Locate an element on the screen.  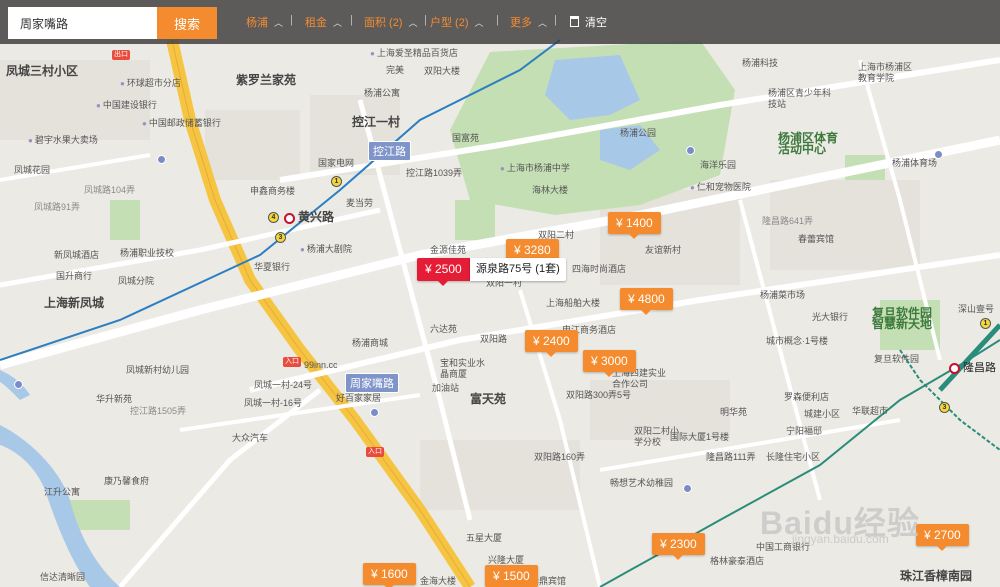
search-input is located at coordinates (83, 23).